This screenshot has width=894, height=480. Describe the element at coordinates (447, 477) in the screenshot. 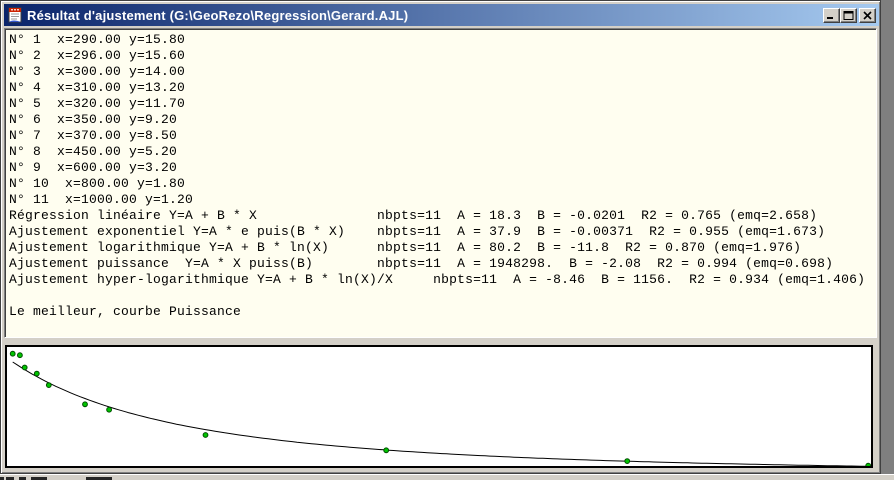

I see `background-window-edge` at that location.